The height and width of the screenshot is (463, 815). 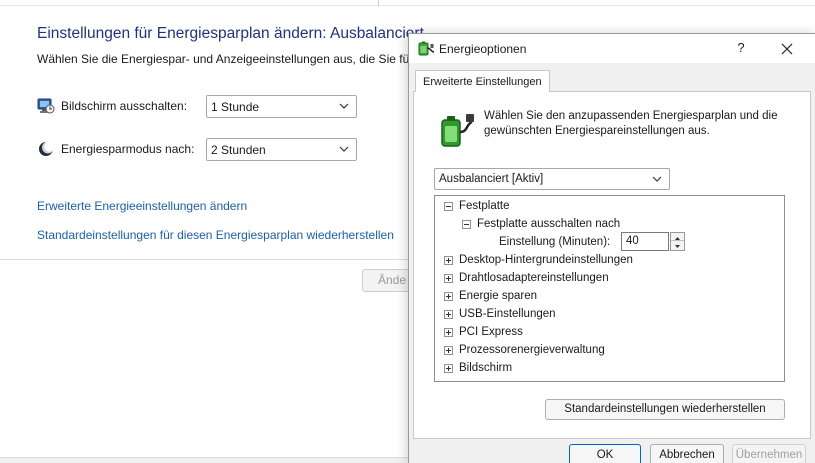 I want to click on close-icon, so click(x=787, y=49).